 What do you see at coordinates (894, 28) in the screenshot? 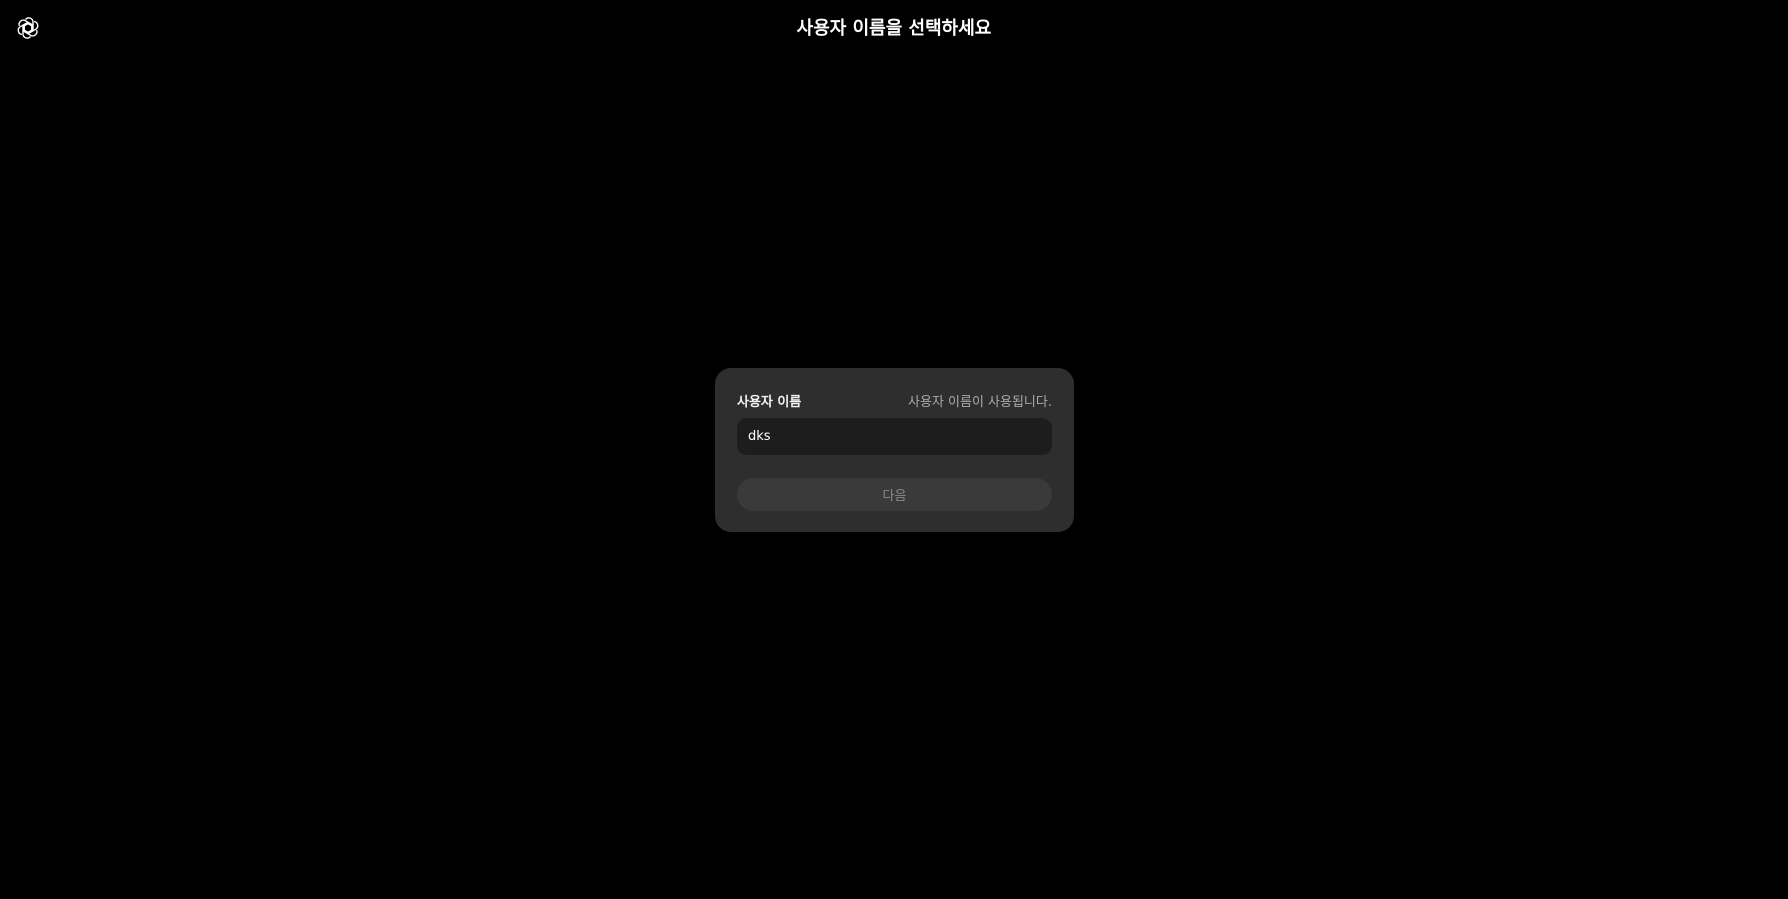
I see `page-title: 사용자 이름을 선택하세요` at bounding box center [894, 28].